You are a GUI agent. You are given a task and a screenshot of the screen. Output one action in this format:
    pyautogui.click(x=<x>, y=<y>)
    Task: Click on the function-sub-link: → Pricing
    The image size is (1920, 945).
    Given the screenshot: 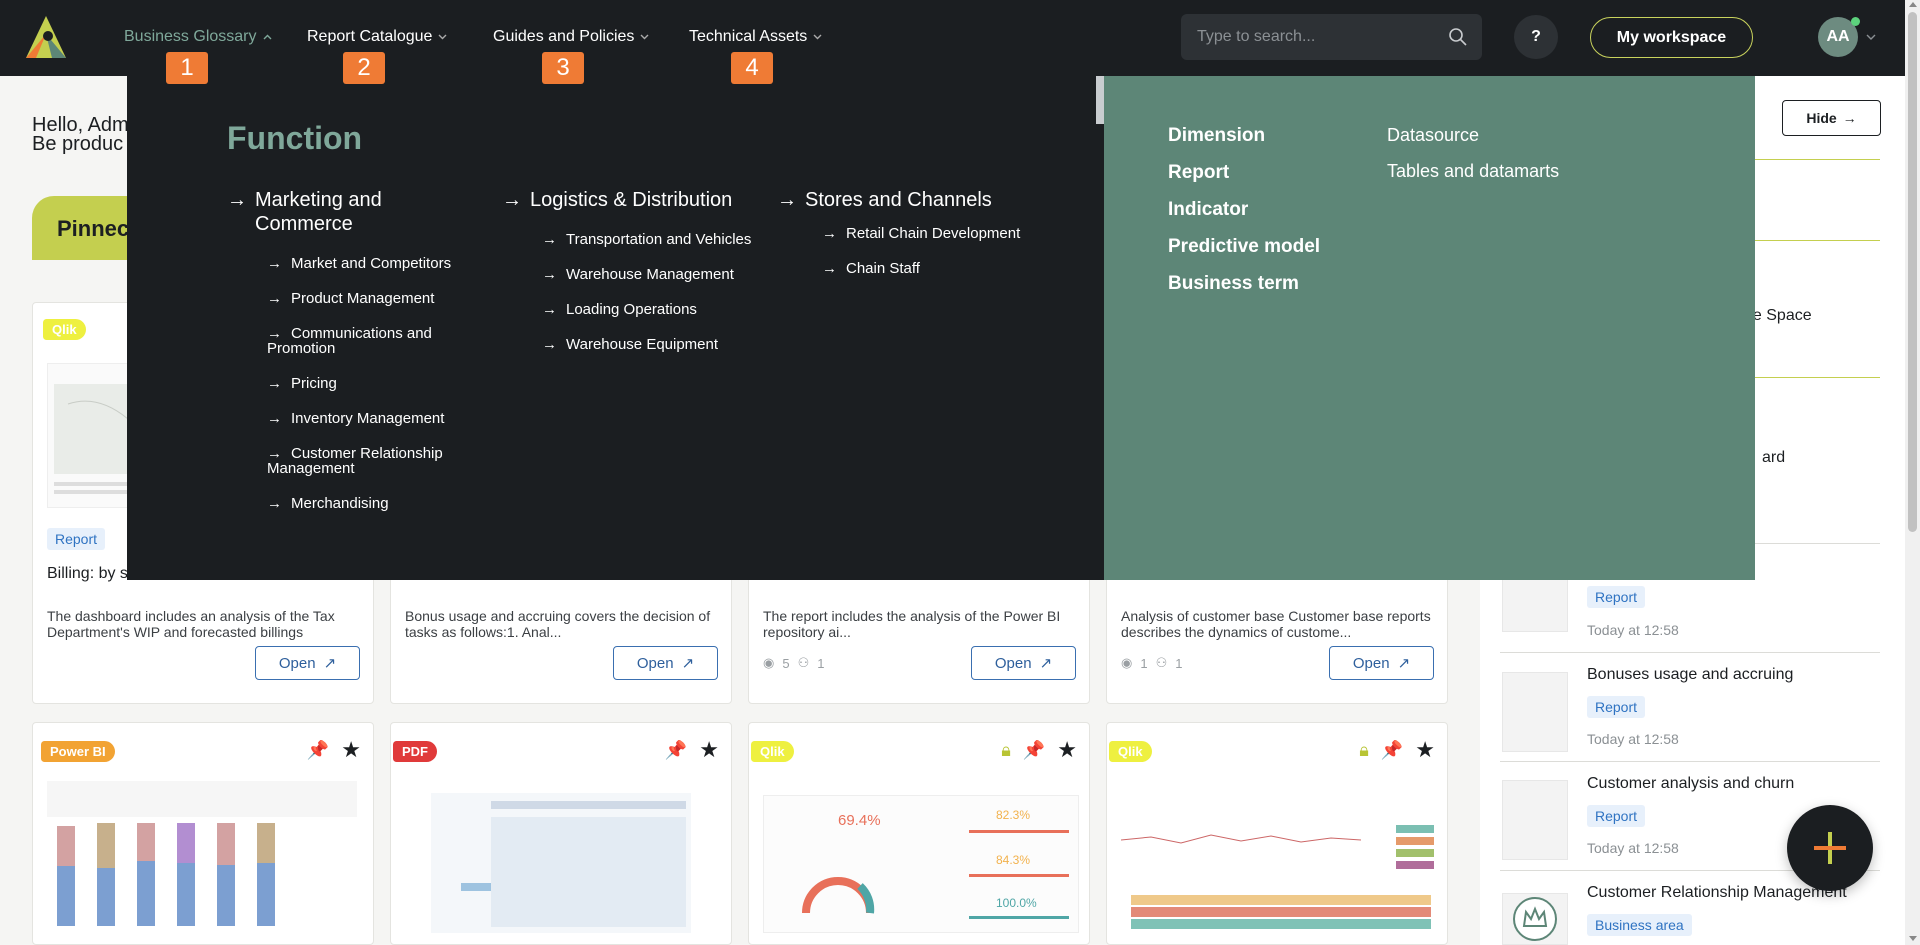 What is the action you would take?
    pyautogui.click(x=352, y=383)
    